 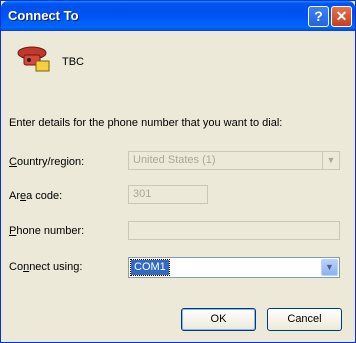 What do you see at coordinates (168, 194) in the screenshot?
I see `area-code-input: 301` at bounding box center [168, 194].